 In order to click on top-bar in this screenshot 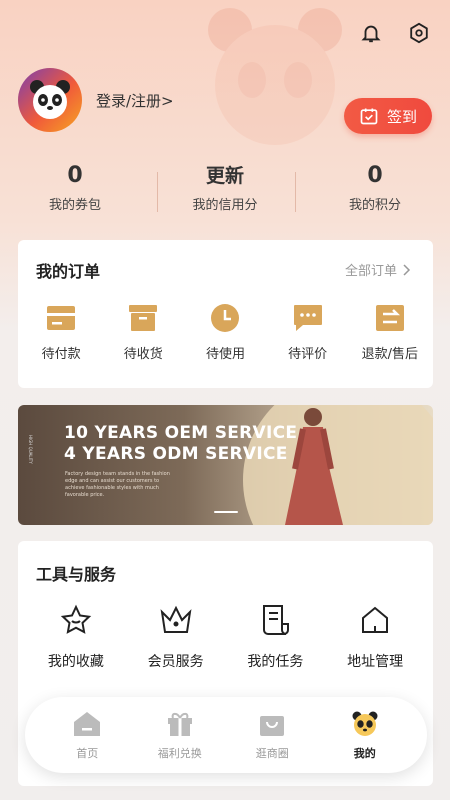, I will do `click(395, 33)`.